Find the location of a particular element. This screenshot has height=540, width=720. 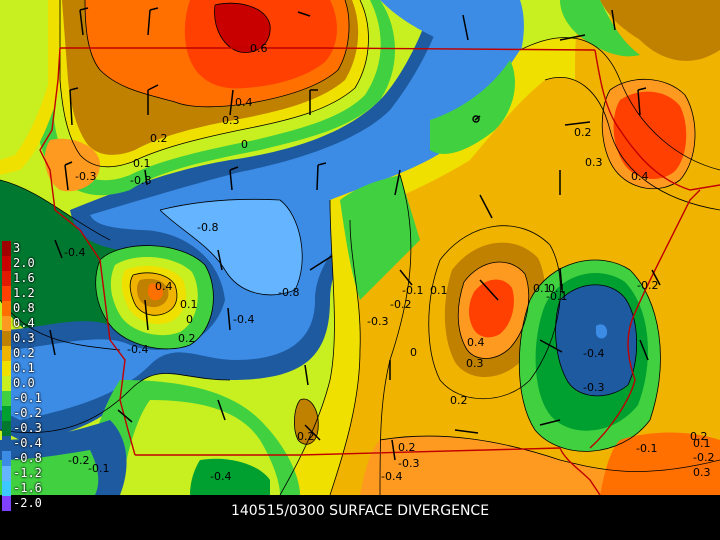

legend-label: 0.2 is located at coordinates (24, 353).